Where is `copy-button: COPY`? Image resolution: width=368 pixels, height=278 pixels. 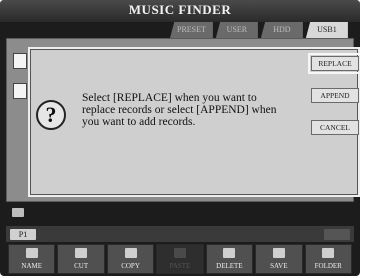 copy-button: COPY is located at coordinates (130, 259).